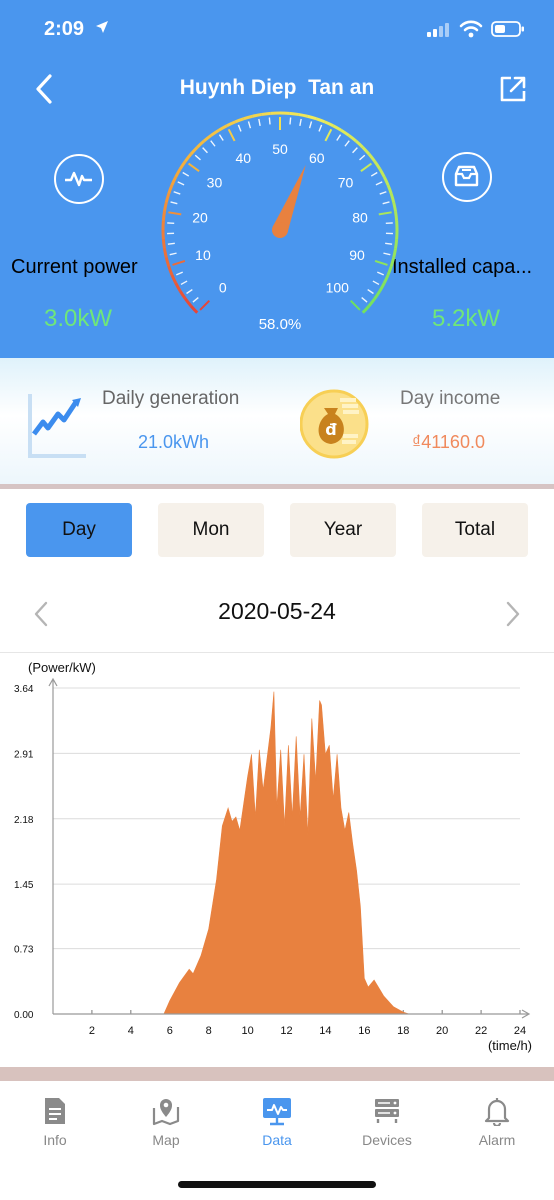 This screenshot has height=1200, width=554. I want to click on tab-day: Day, so click(79, 530).